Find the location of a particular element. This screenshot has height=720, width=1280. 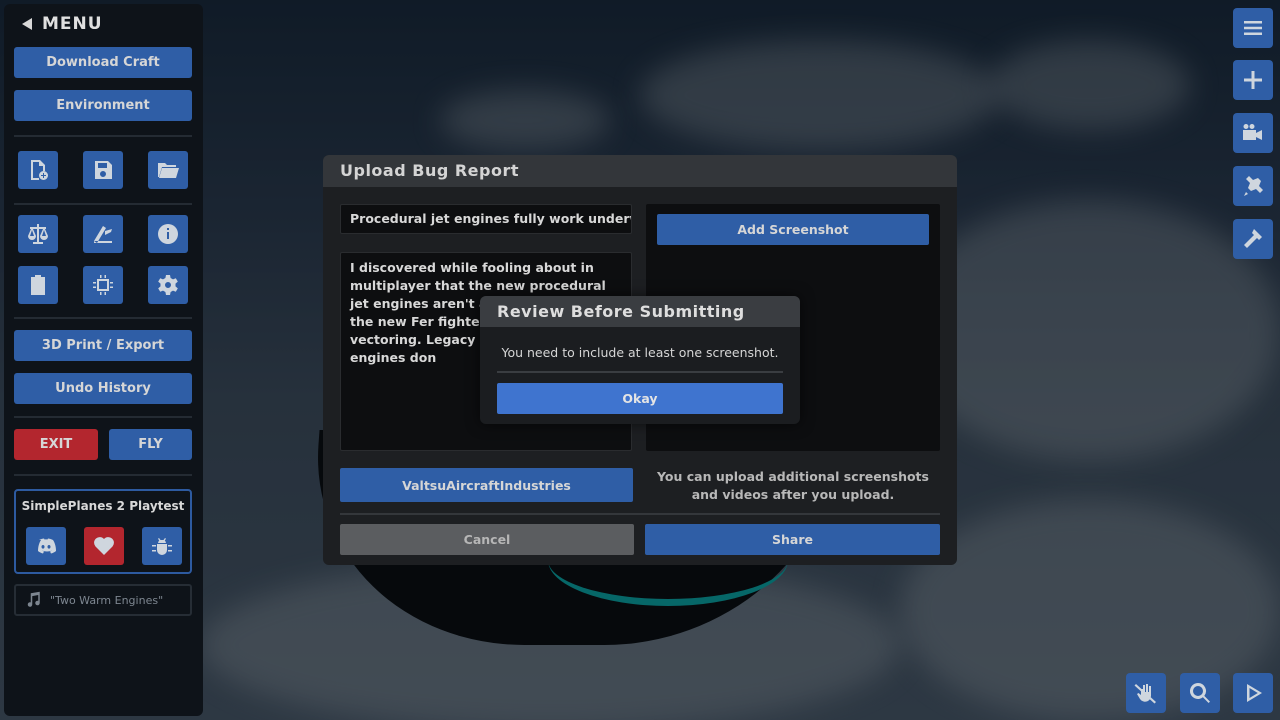

add-screenshot-button: Add Screenshot is located at coordinates (793, 229).